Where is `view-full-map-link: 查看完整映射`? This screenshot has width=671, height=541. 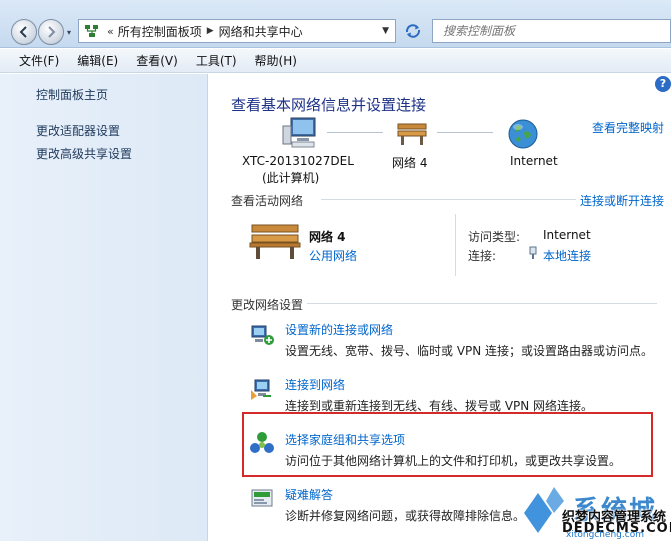
view-full-map-link: 查看完整映射 is located at coordinates (628, 127).